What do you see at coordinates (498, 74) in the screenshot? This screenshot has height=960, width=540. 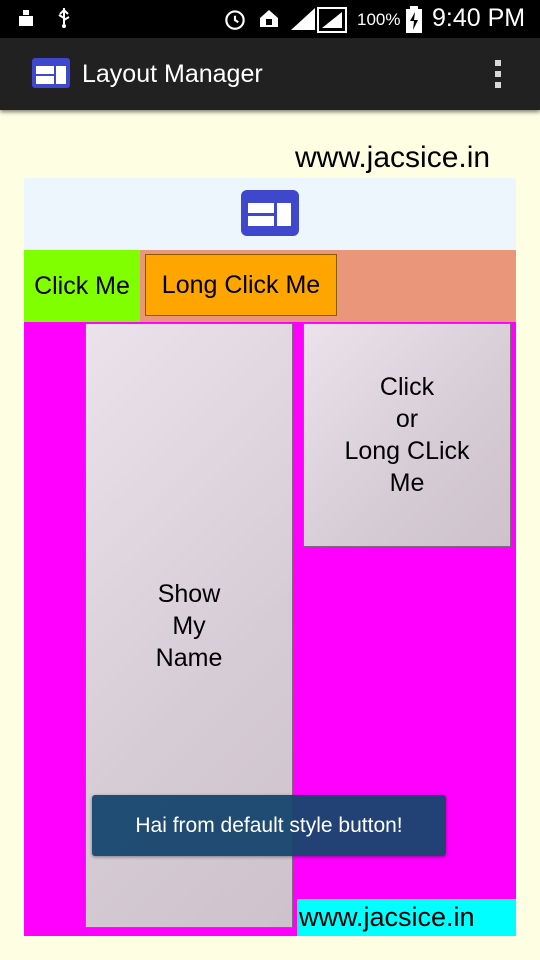 I see `overflow-menu-icon` at bounding box center [498, 74].